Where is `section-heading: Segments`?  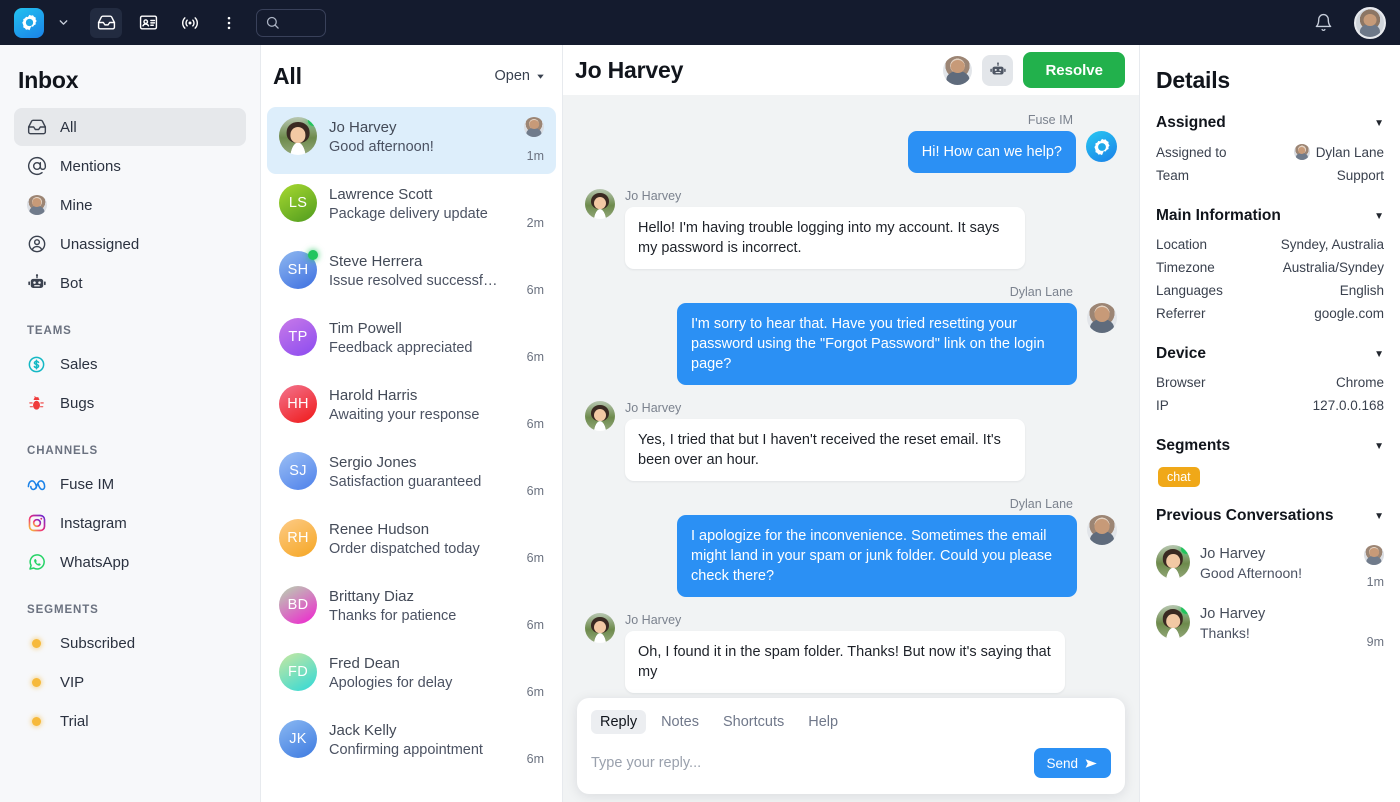
section-heading: Segments is located at coordinates (1193, 445).